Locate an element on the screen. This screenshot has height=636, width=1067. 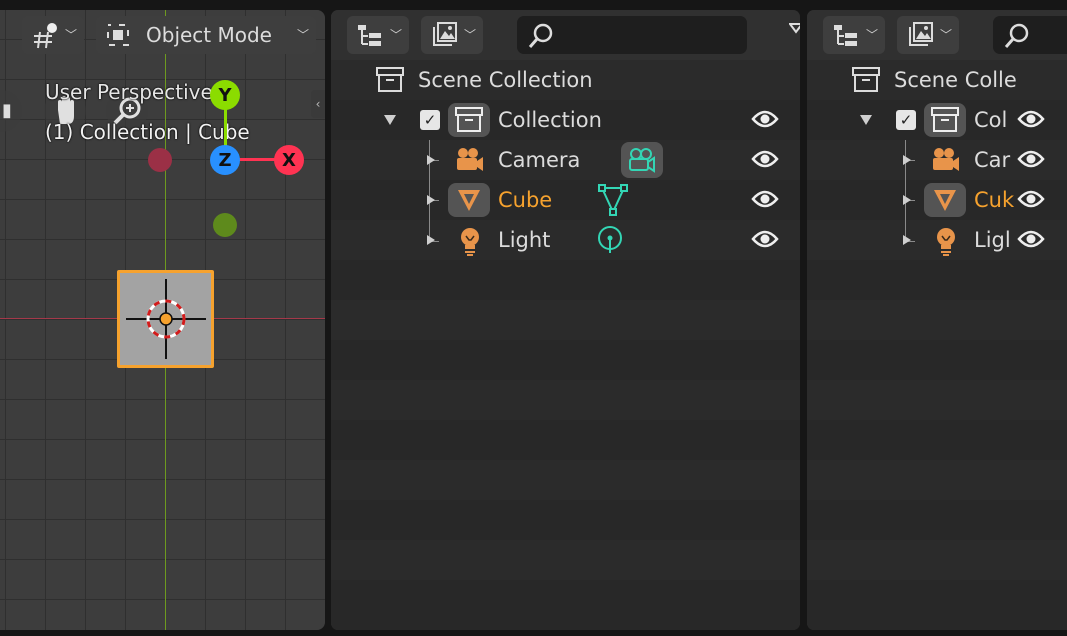
outliner-item-cube: Cube is located at coordinates (565, 200).